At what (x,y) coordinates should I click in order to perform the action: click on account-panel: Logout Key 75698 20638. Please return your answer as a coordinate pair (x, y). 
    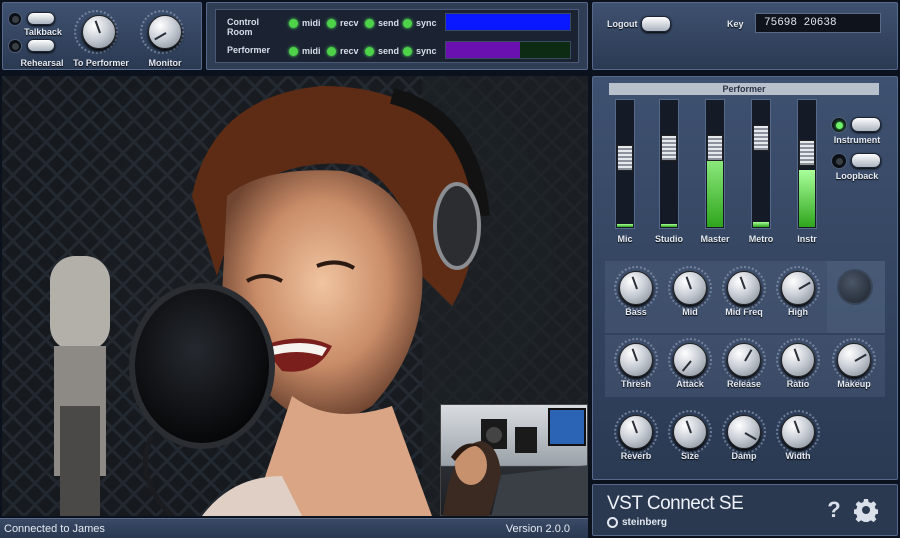
    Looking at the image, I should click on (745, 36).